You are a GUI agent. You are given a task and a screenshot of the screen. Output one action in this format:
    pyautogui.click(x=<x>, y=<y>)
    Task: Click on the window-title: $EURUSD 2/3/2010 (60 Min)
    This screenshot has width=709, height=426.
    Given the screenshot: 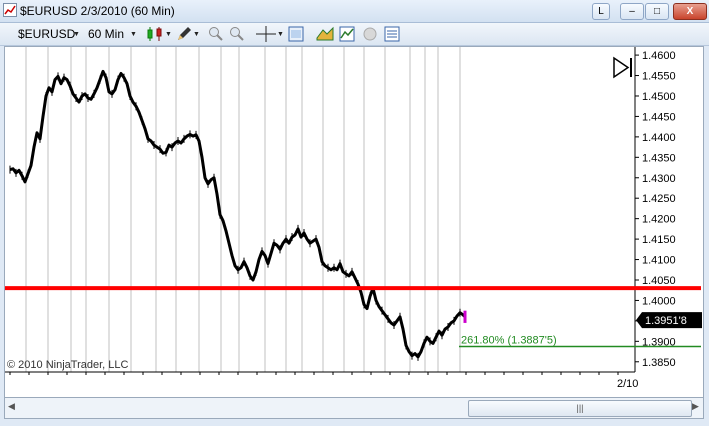 What is the action you would take?
    pyautogui.click(x=97, y=11)
    